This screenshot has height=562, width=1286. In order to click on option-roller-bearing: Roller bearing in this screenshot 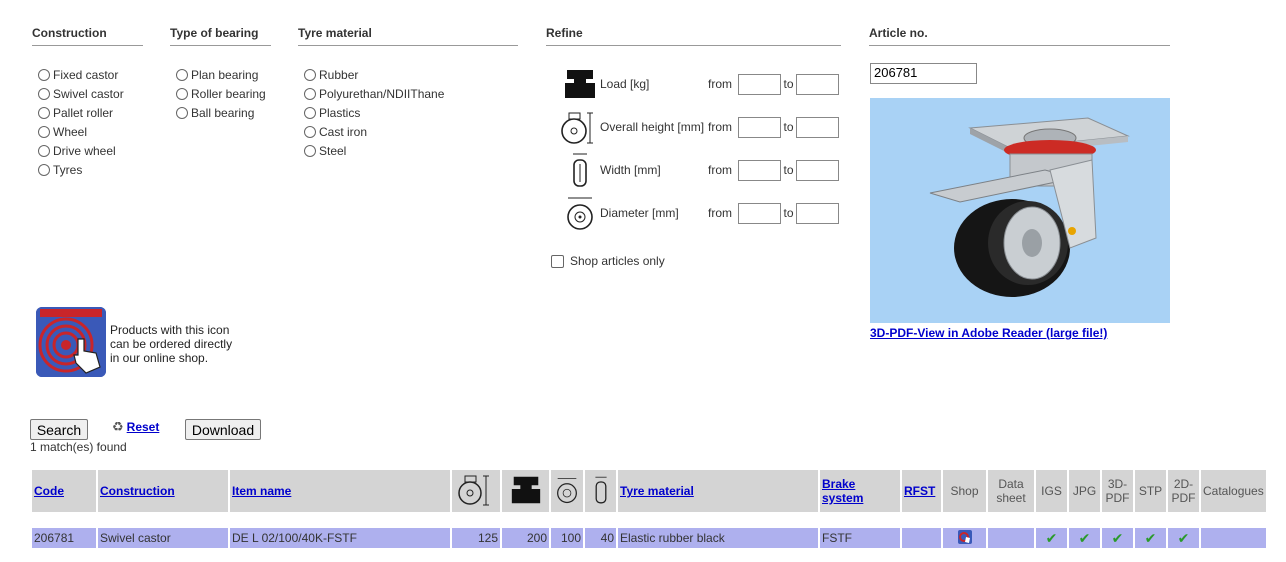, I will do `click(221, 93)`.